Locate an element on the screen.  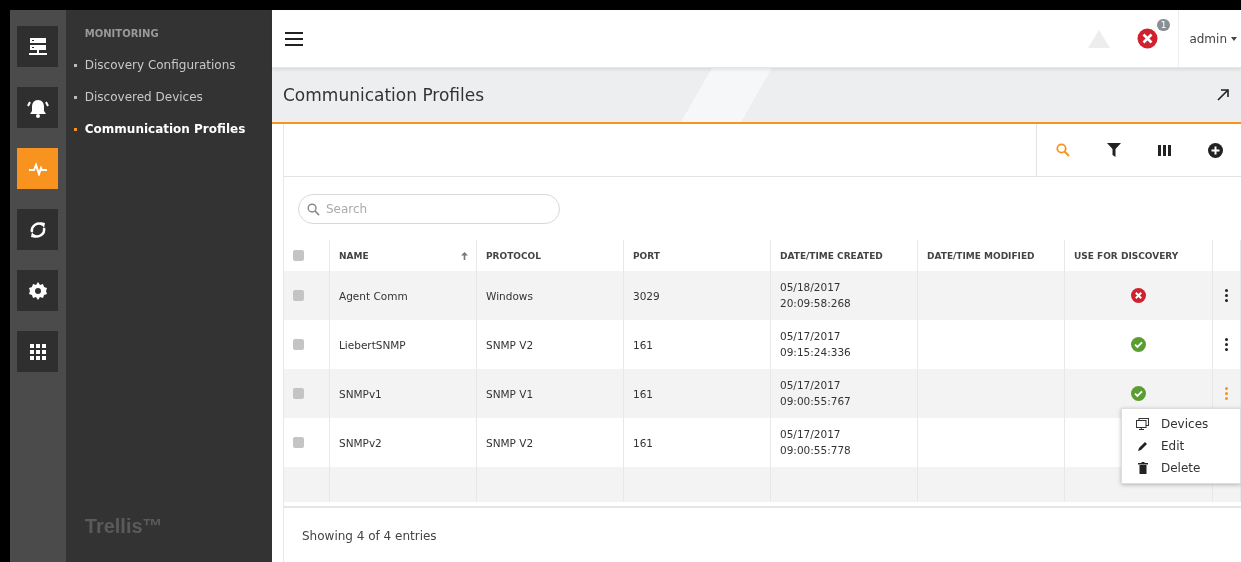
page-title: Communication Profiles is located at coordinates (384, 95).